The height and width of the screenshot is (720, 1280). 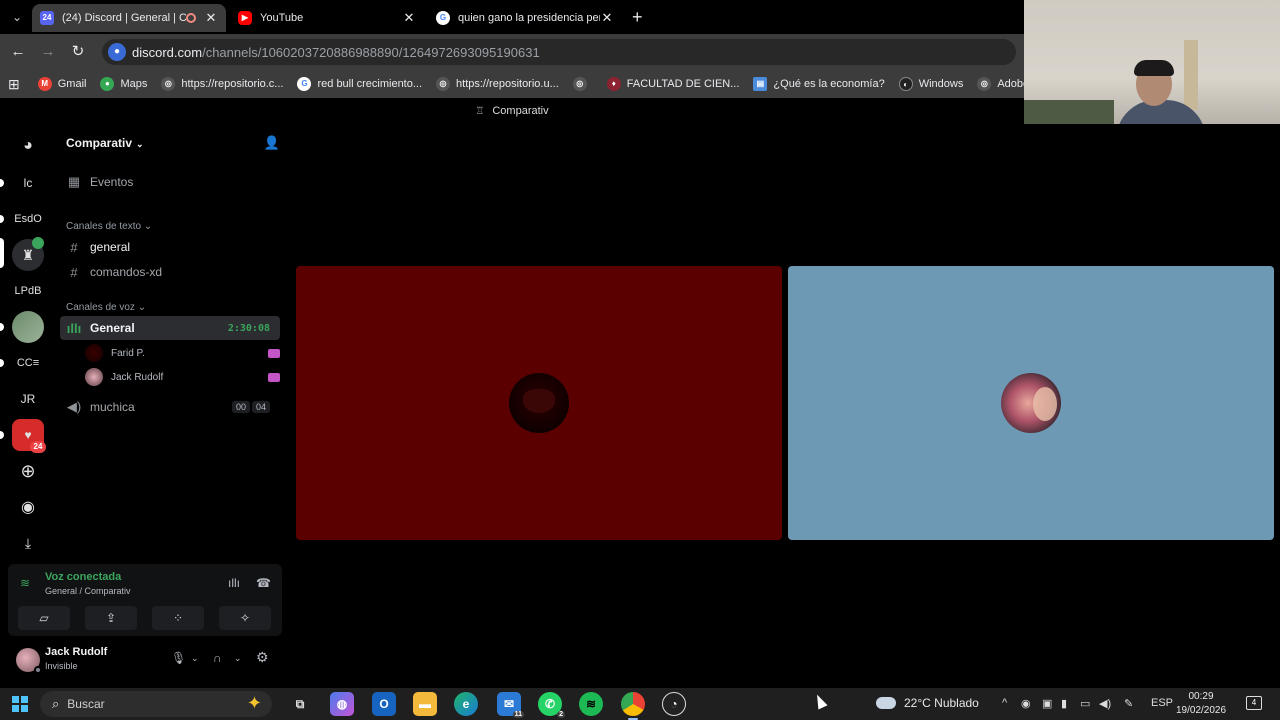 I want to click on server-cc: CC≡, so click(x=28, y=363).